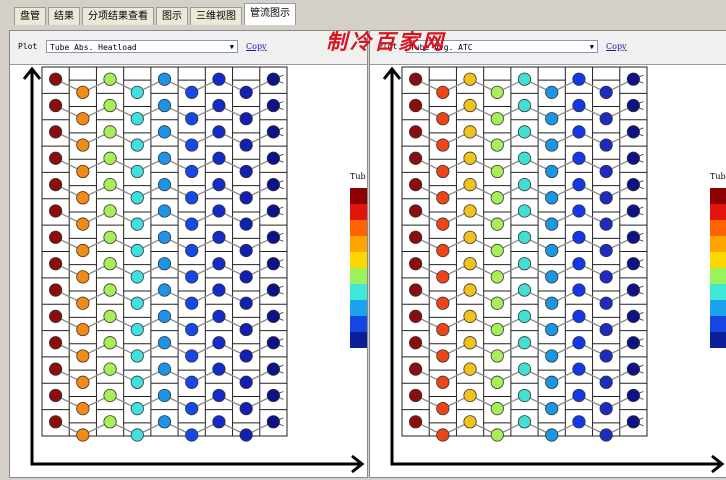 Image resolution: width=726 pixels, height=480 pixels. Describe the element at coordinates (172, 16) in the screenshot. I see `tab-3: 图示` at that location.